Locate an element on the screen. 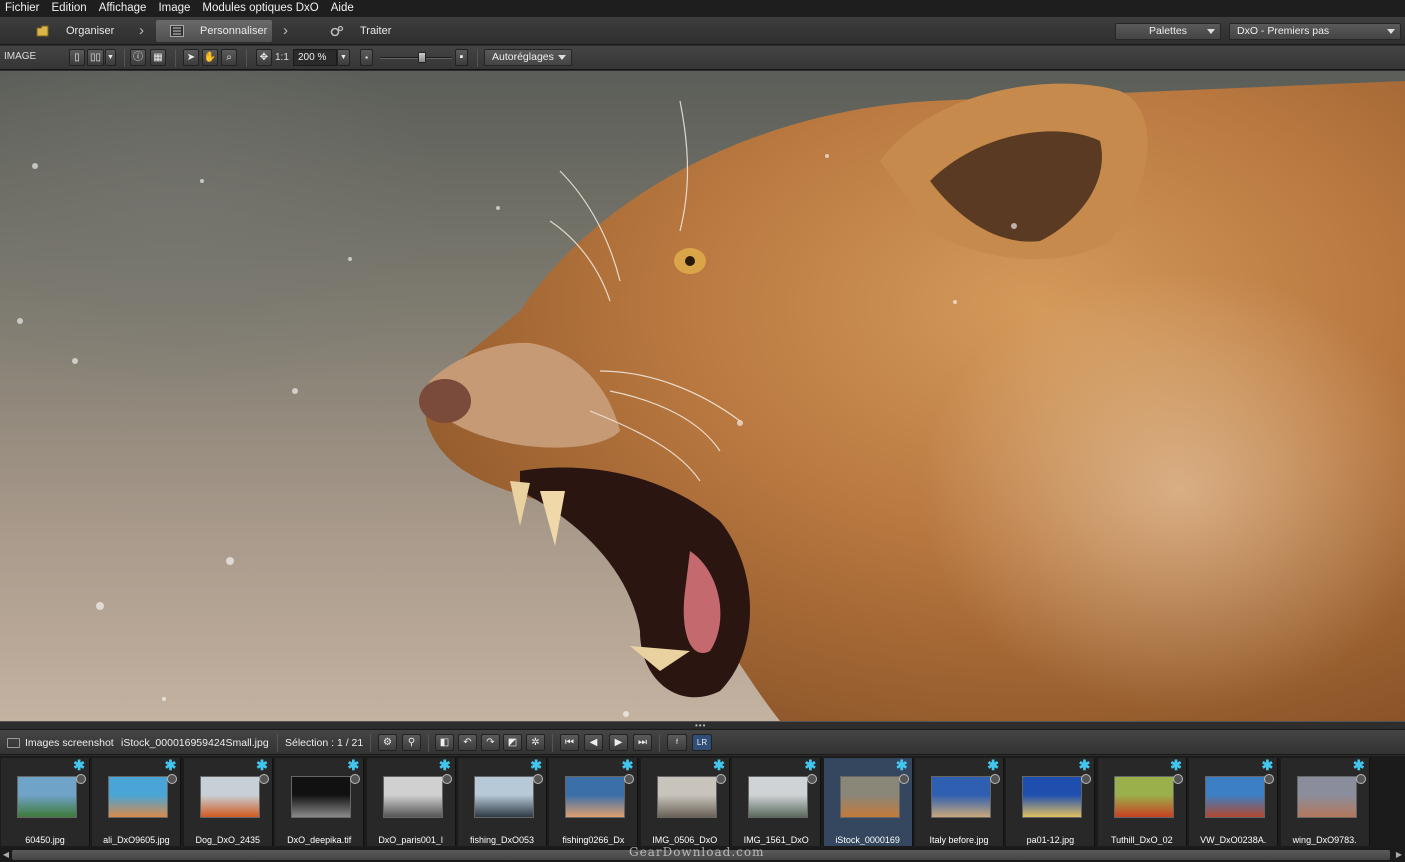 This screenshot has width=1405, height=862. filmstrip-thumbnail: ✱ DxO_paris001_l is located at coordinates (411, 801).